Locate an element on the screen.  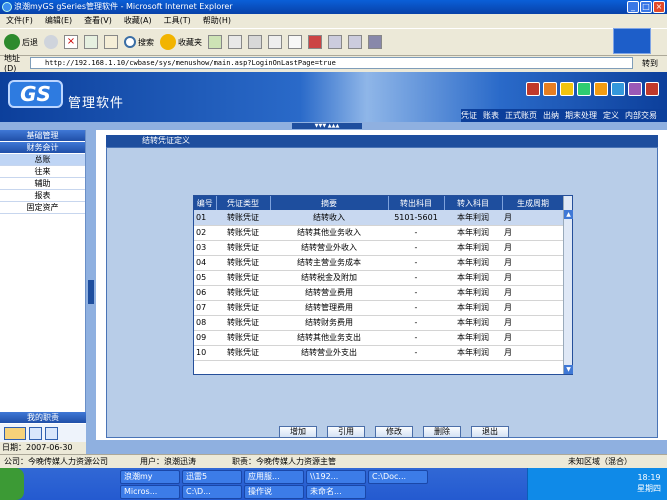
table-row: 01 转账凭证 结转收入 5101-5601 本年利润月 is located at coordinates (379, 218).